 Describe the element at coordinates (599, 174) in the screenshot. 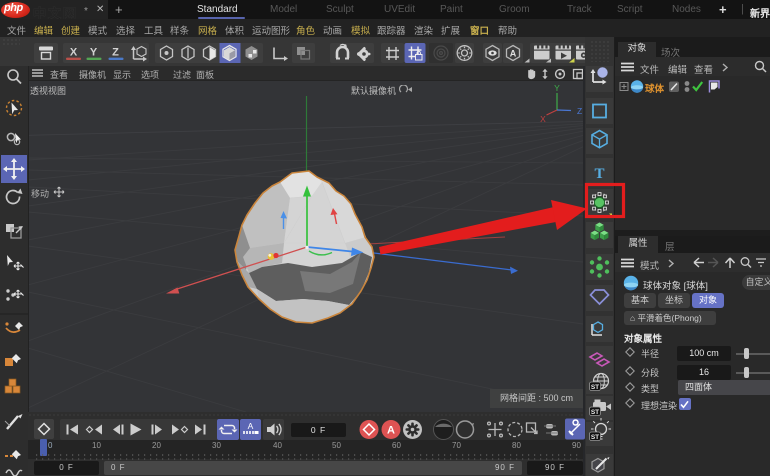

I see `svg-text: T` at that location.